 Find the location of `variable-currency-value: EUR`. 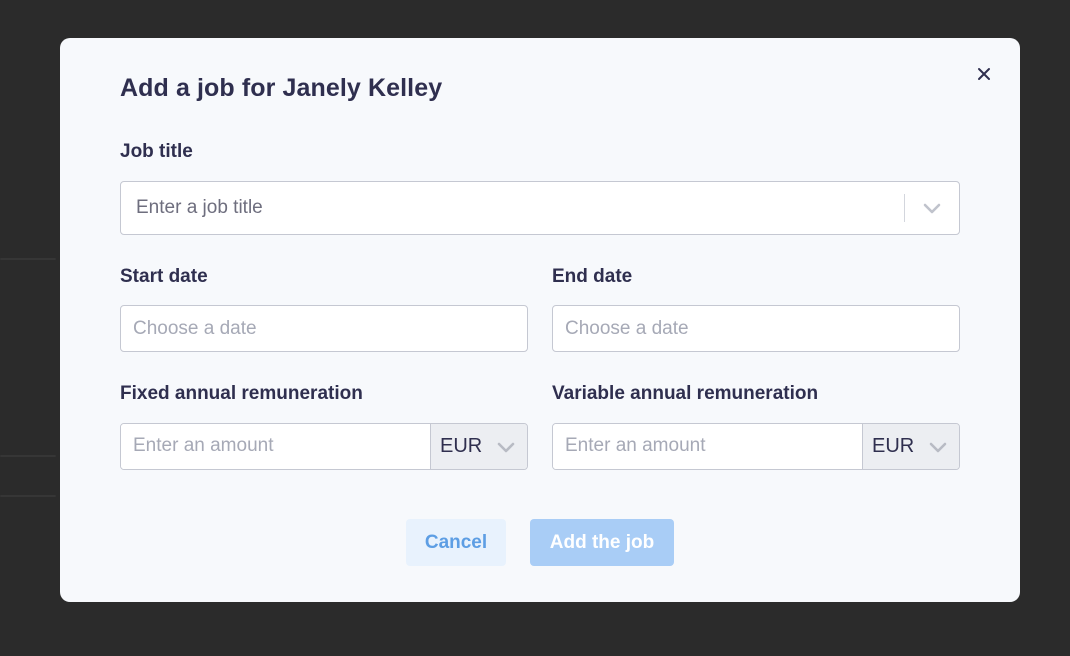

variable-currency-value: EUR is located at coordinates (893, 446).